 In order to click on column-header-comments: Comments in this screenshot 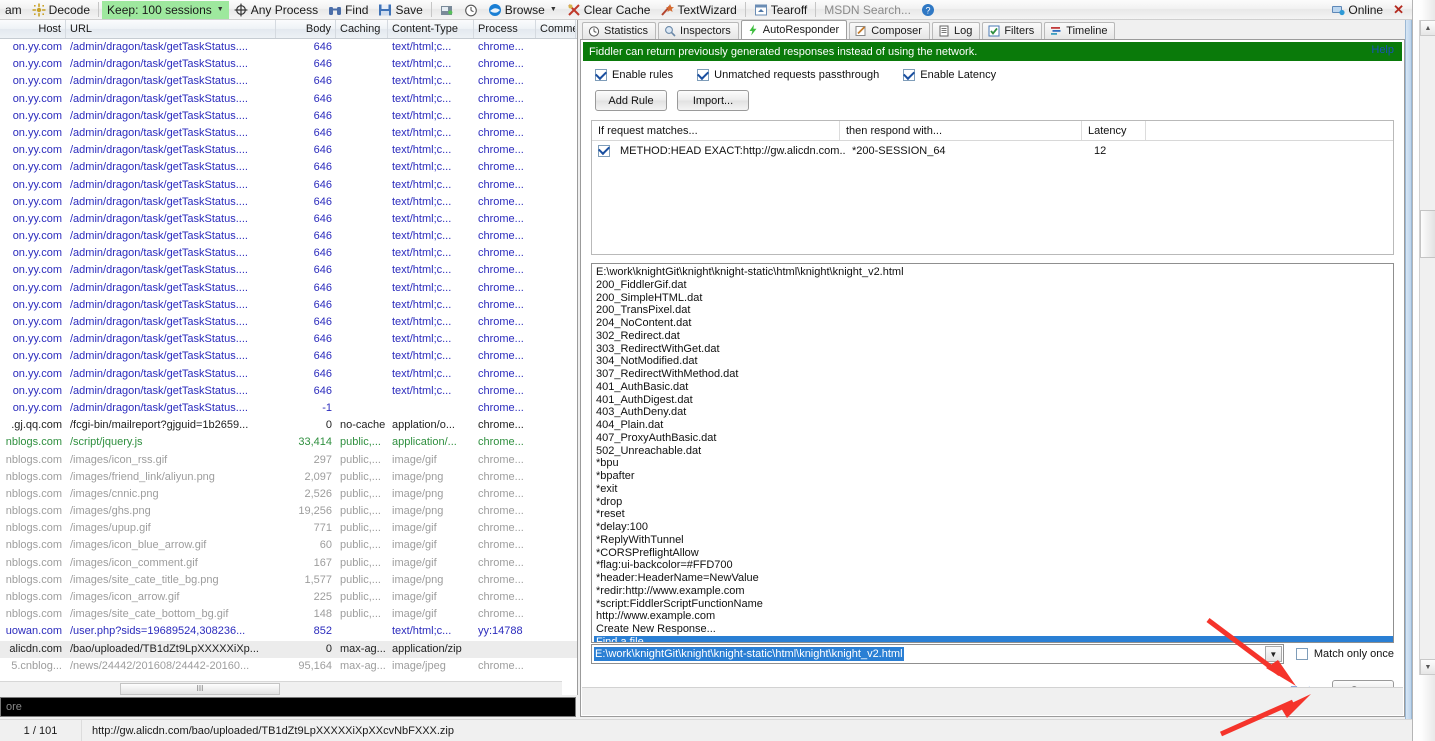, I will do `click(556, 29)`.